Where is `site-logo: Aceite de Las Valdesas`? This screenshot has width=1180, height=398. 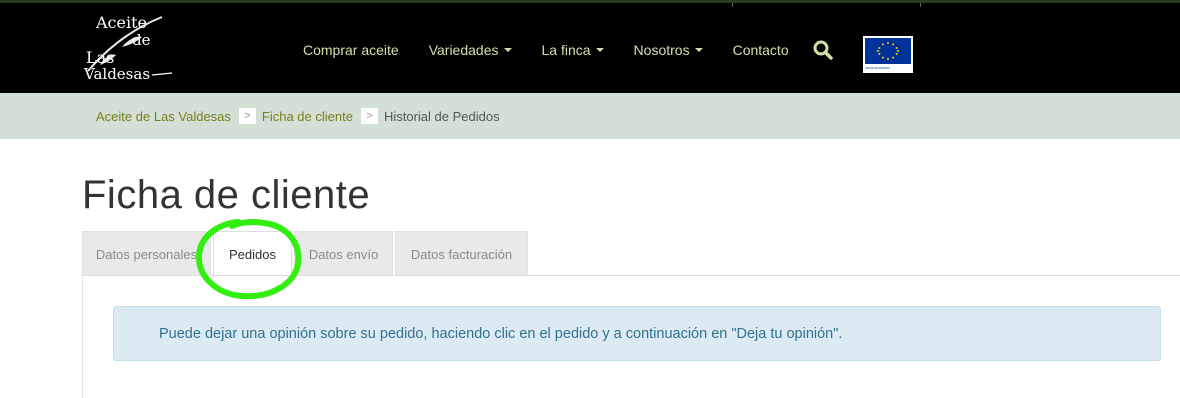
site-logo: Aceite de Las Valdesas is located at coordinates (128, 48).